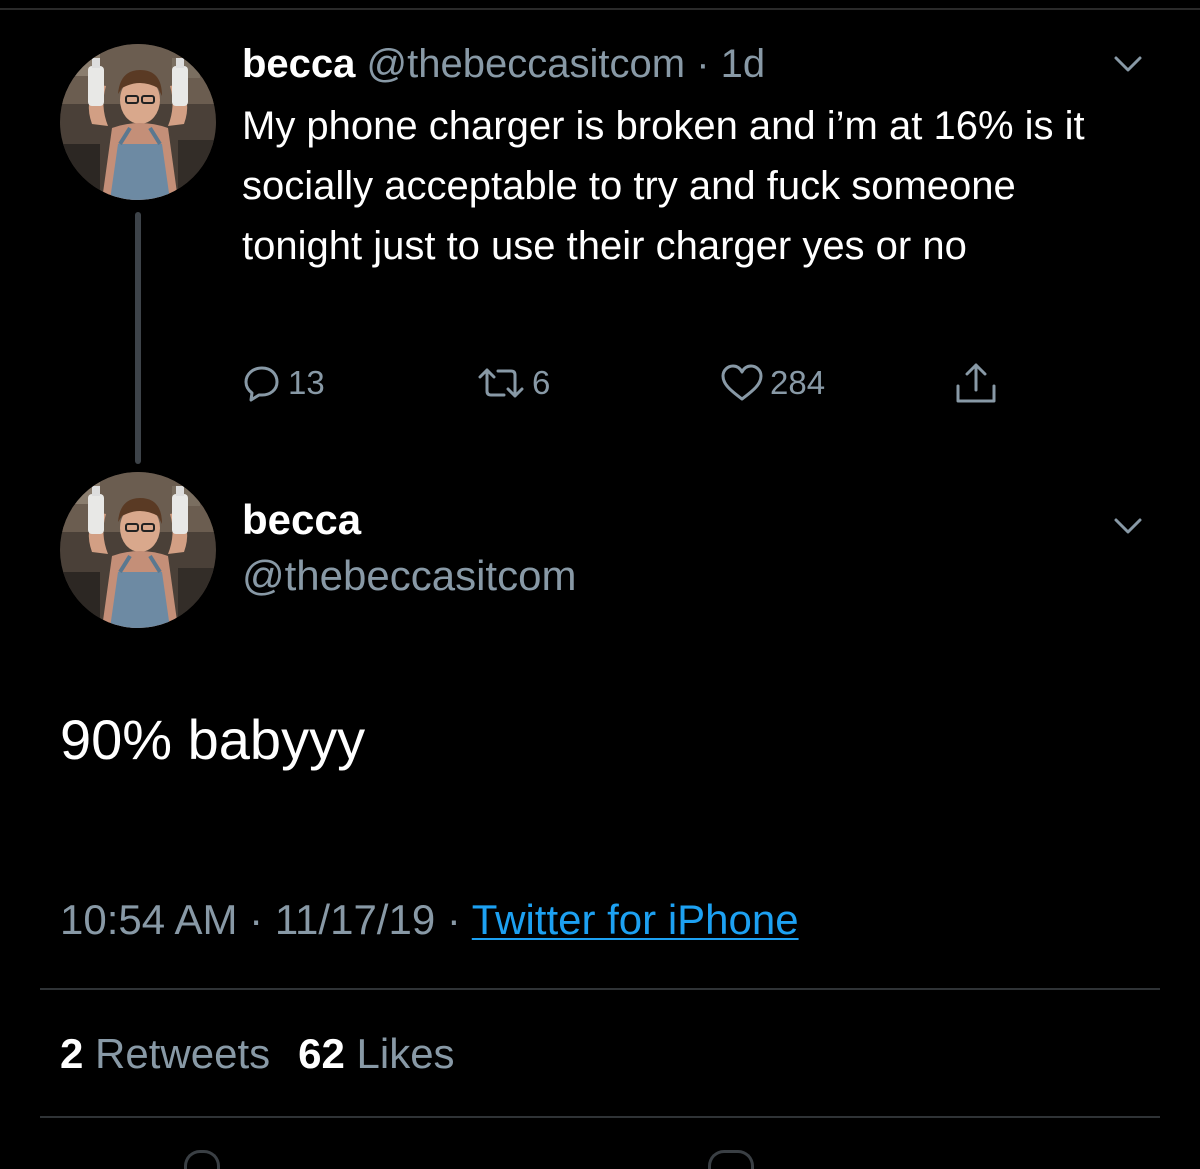 Image resolution: width=1200 pixels, height=1169 pixels. Describe the element at coordinates (501, 383) in the screenshot. I see `retweet-icon` at that location.